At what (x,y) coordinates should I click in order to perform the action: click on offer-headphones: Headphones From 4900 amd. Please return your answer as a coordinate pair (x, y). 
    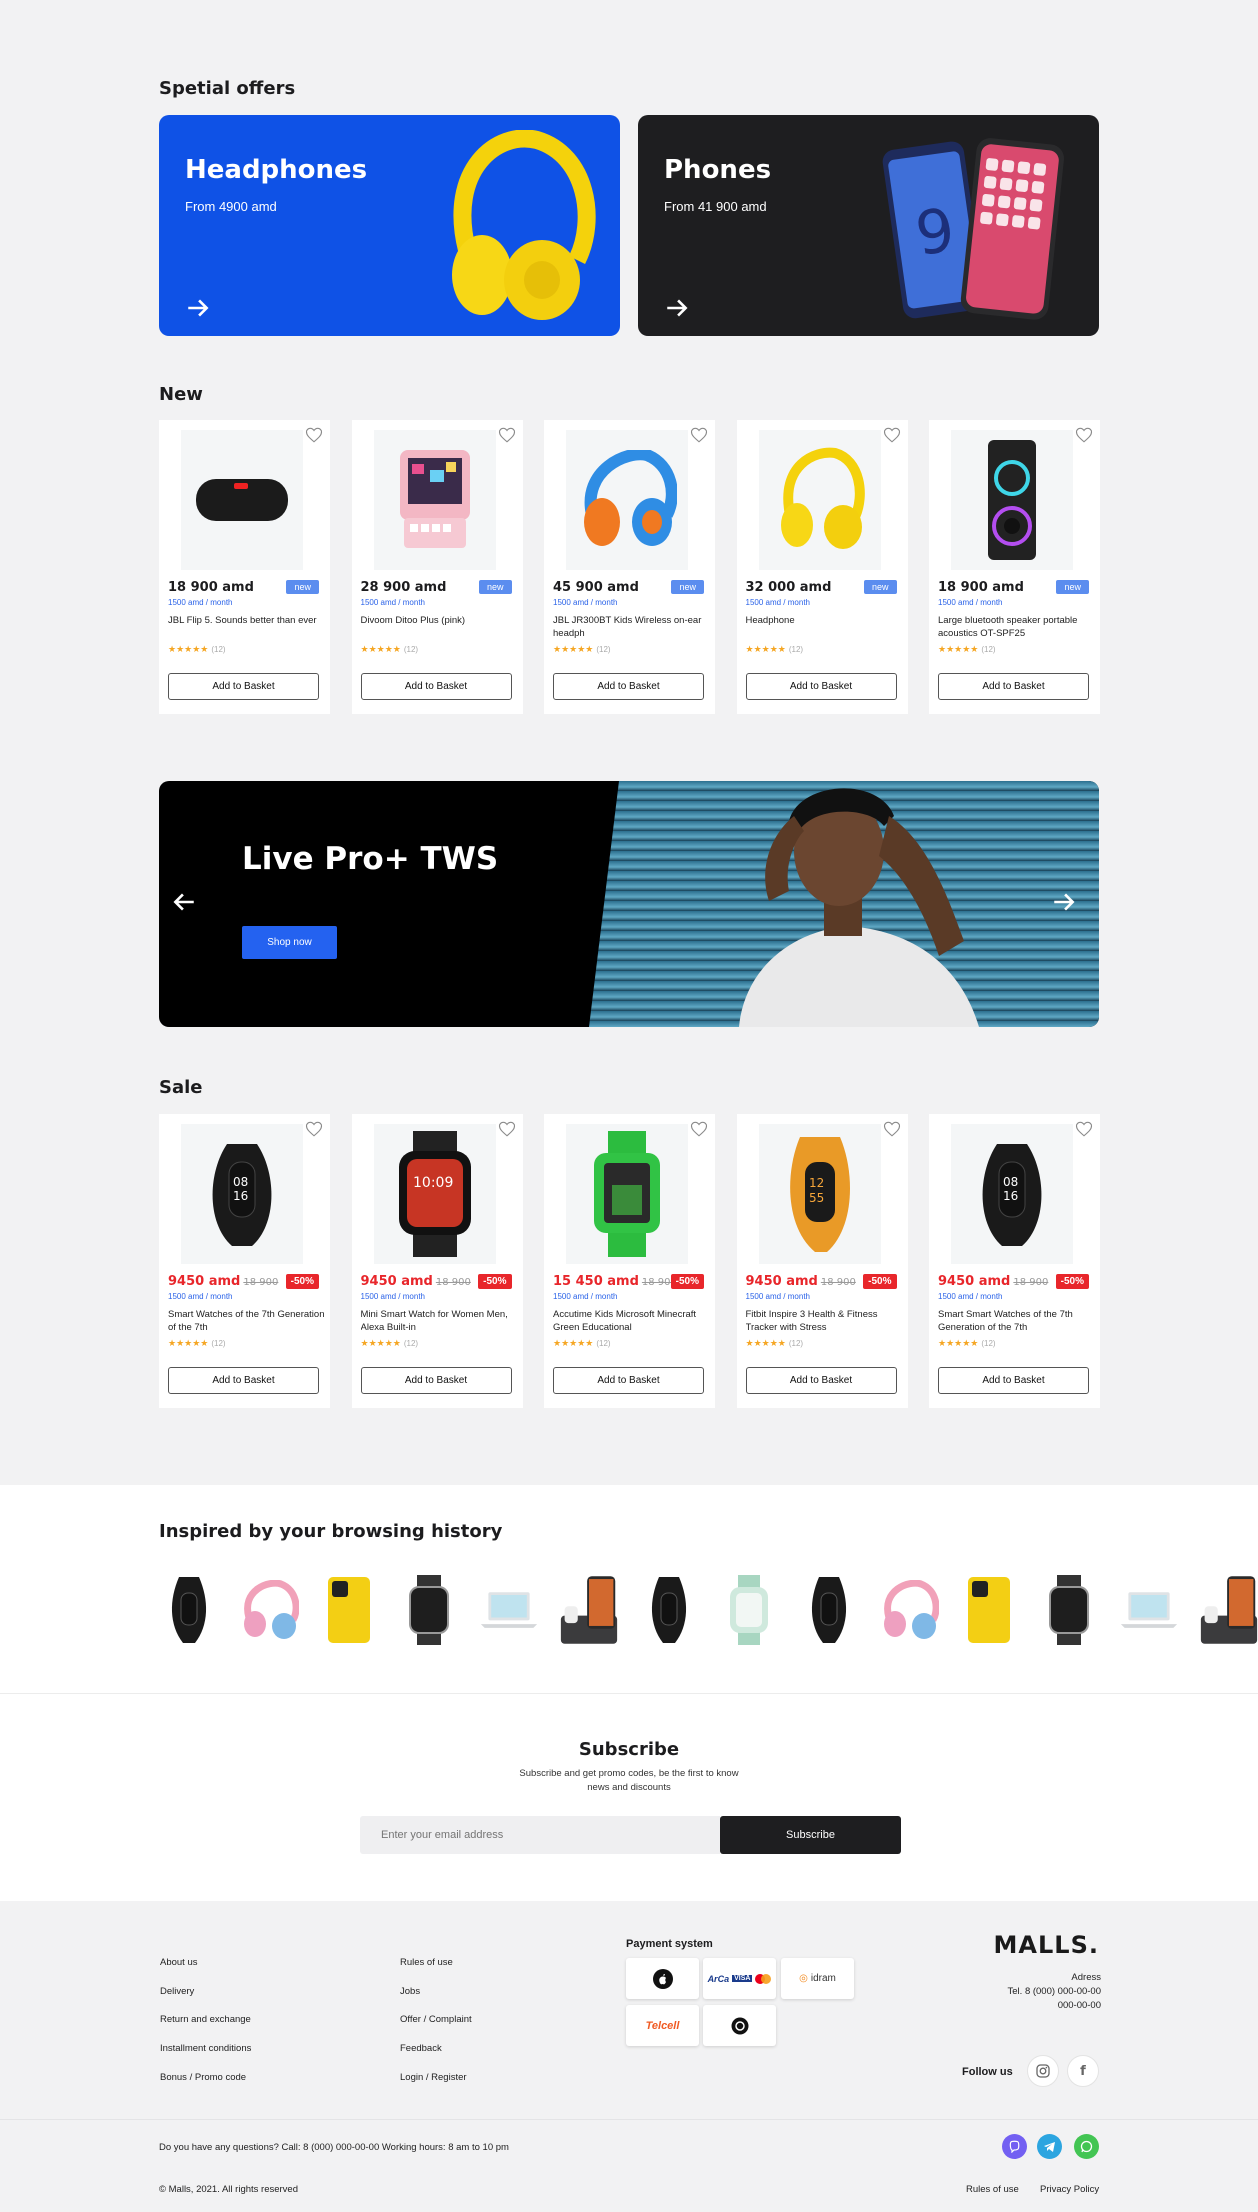
    Looking at the image, I should click on (389, 225).